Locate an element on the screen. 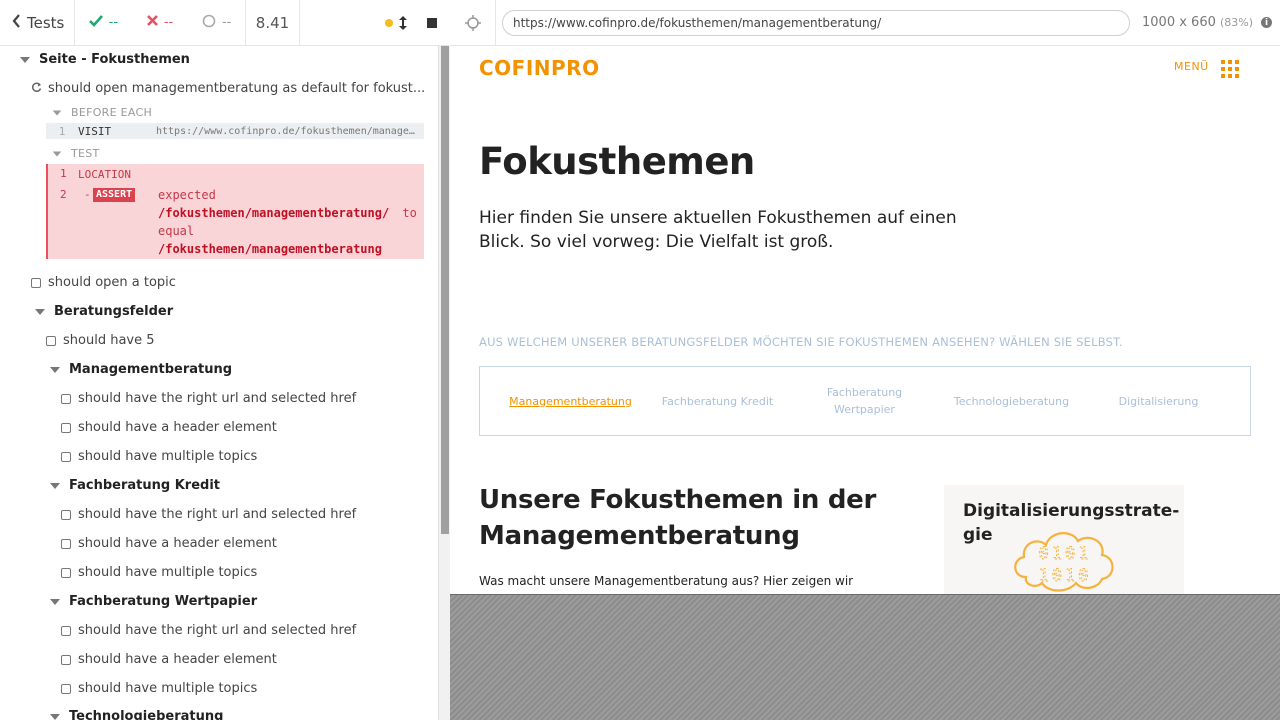 Image resolution: width=1280 pixels, height=720 pixels. tests-back-button: Tests is located at coordinates (37, 22).